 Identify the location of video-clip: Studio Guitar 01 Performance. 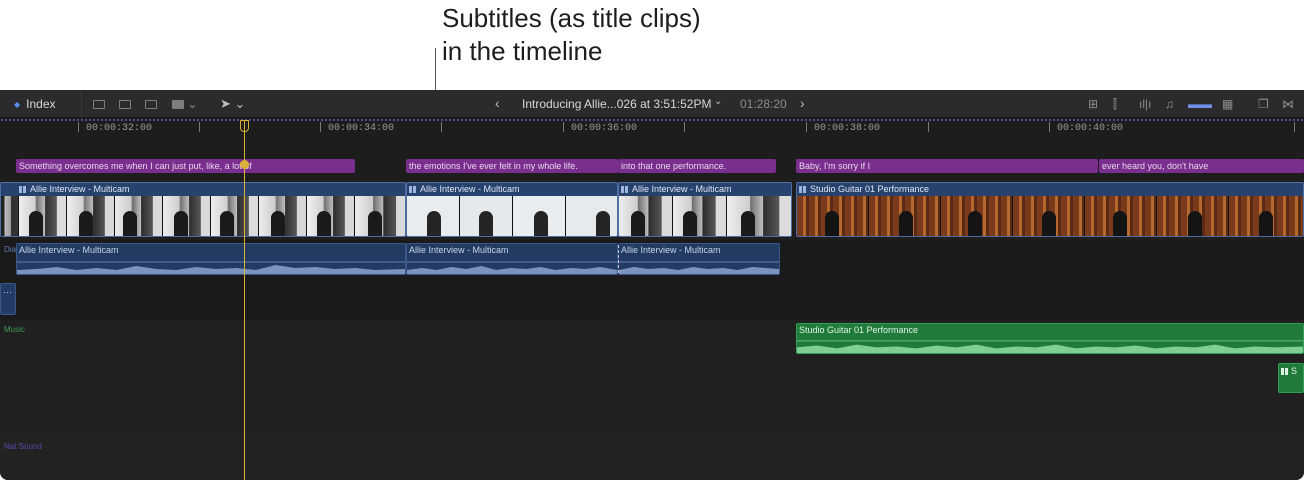
(1050, 209).